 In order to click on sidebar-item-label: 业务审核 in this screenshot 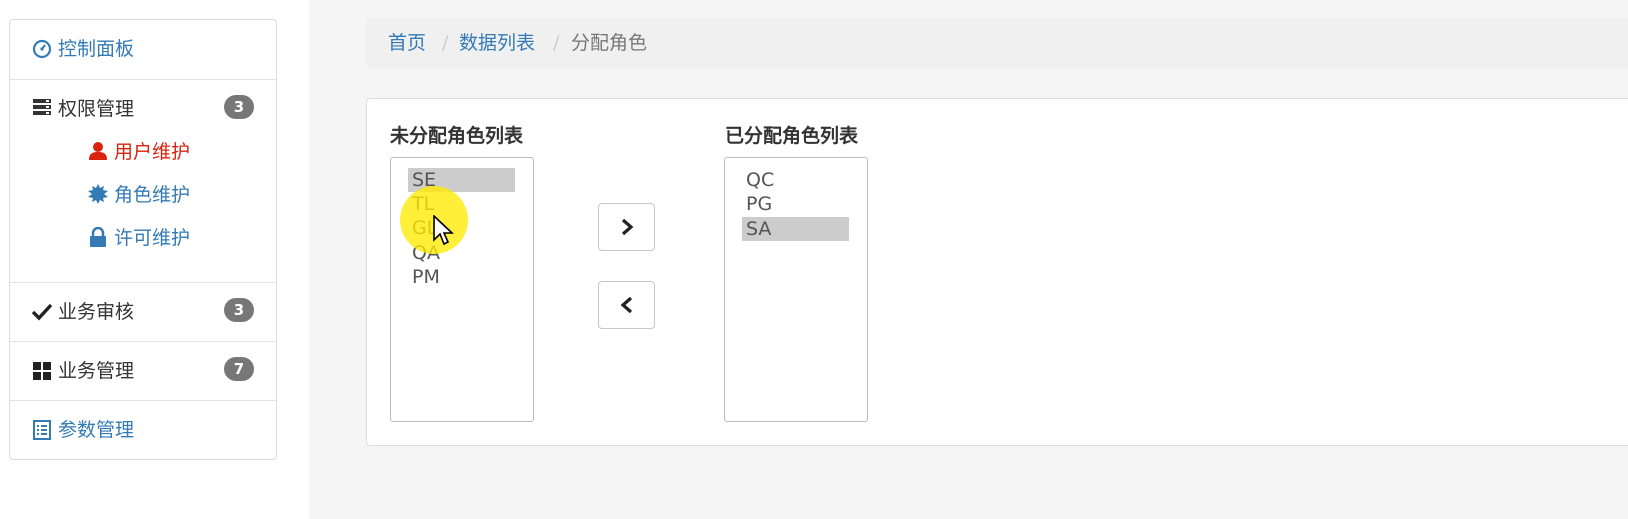, I will do `click(96, 312)`.